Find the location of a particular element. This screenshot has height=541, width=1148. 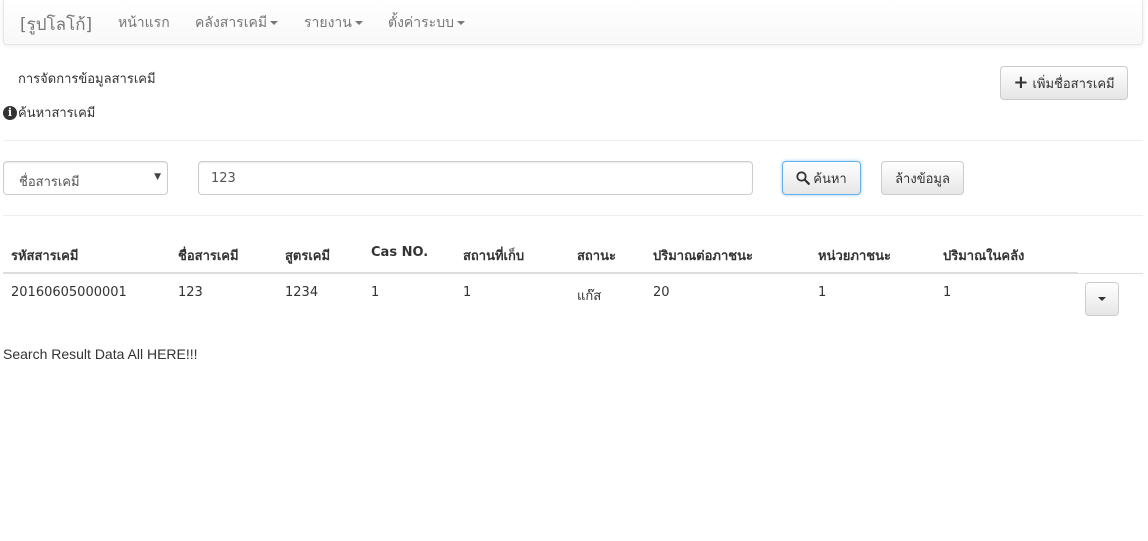

nav-item-home-label: หน้าแรก is located at coordinates (144, 23).